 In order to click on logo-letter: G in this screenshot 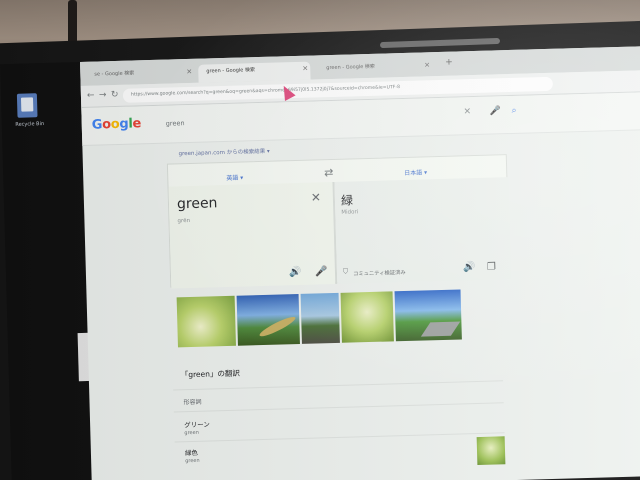, I will do `click(97, 125)`.